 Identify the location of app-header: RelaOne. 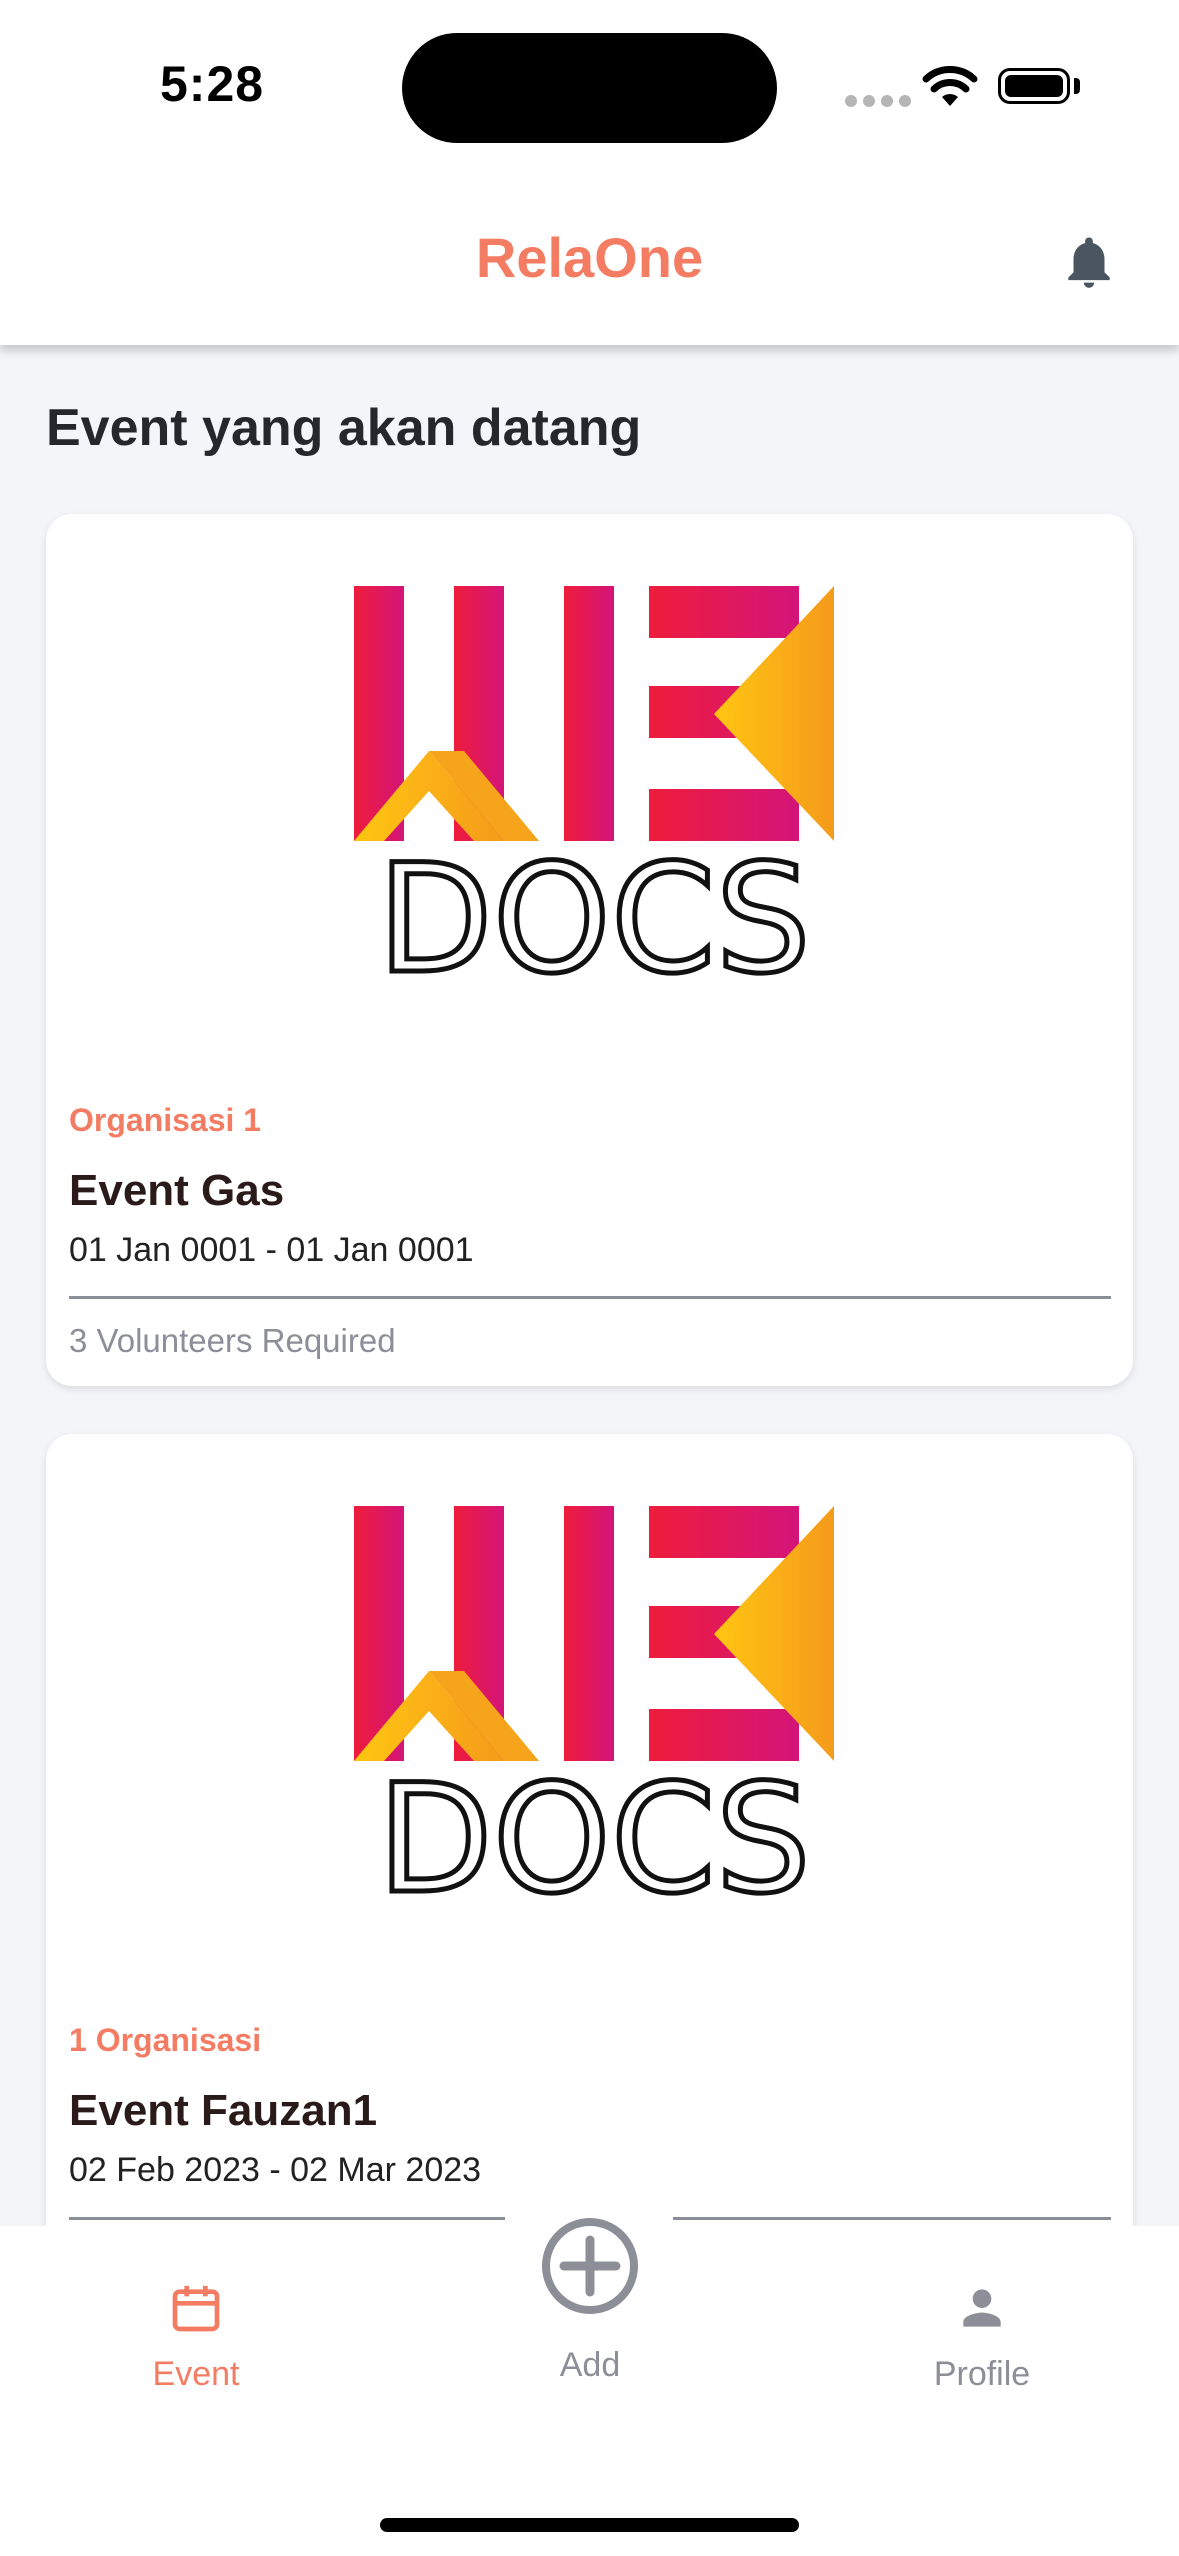
(589, 260).